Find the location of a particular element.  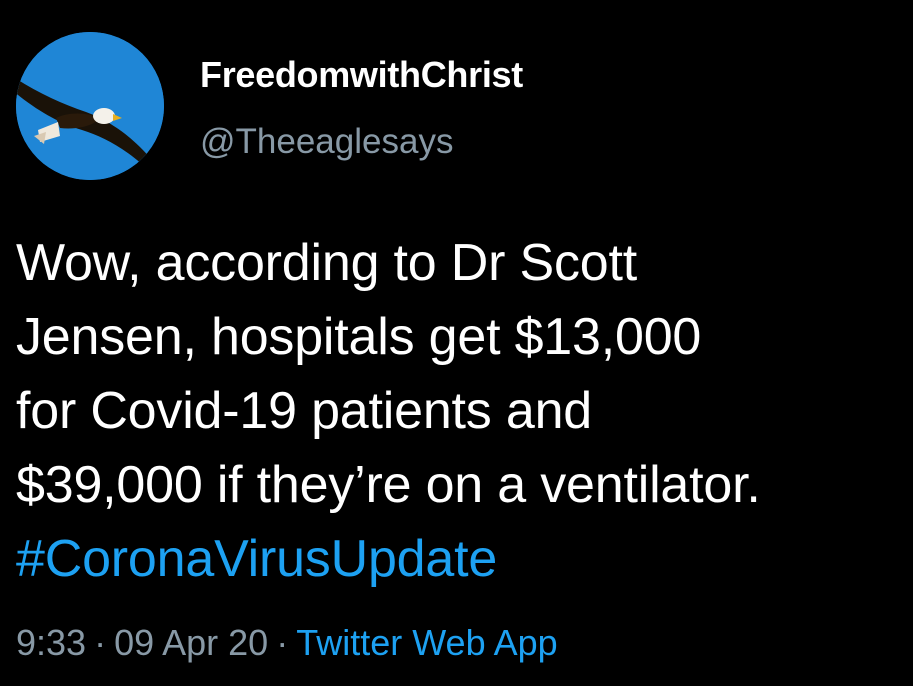

tweet-text-line: Jensen, hospitals get $13,000 is located at coordinates (359, 337).